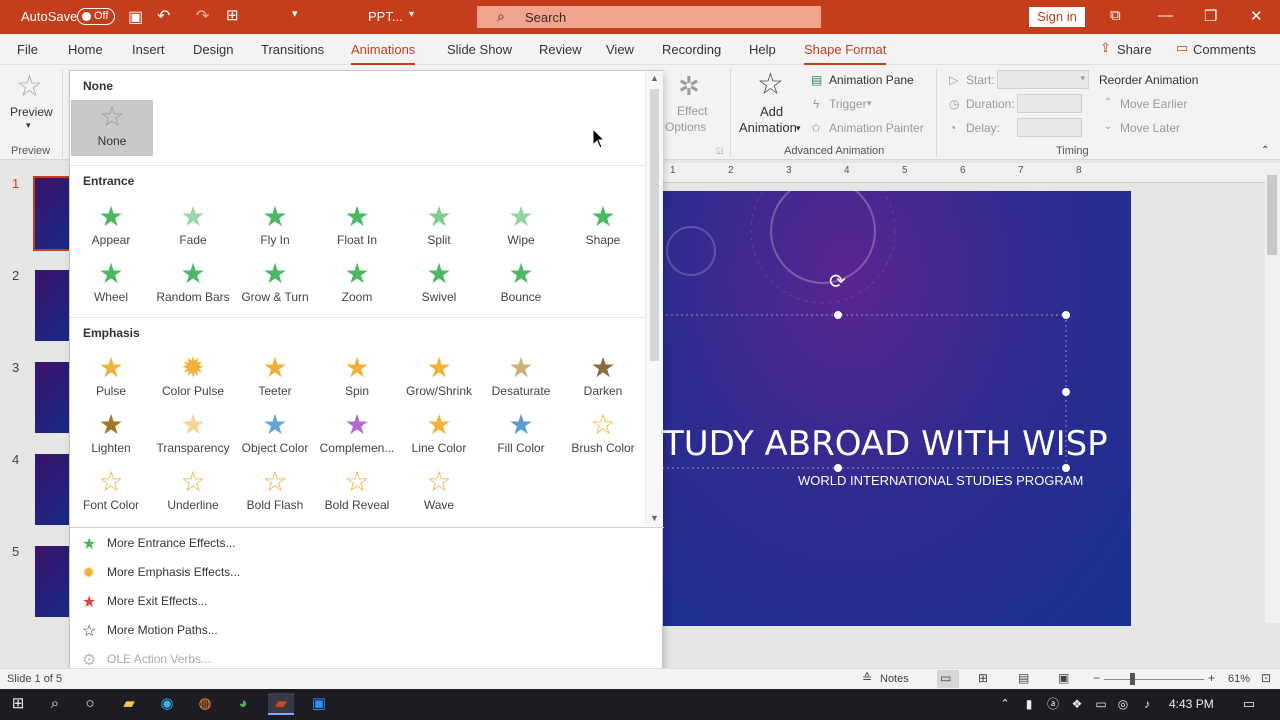 The height and width of the screenshot is (720, 1280). Describe the element at coordinates (1239, 679) in the screenshot. I see `zoom-level: 61%` at that location.